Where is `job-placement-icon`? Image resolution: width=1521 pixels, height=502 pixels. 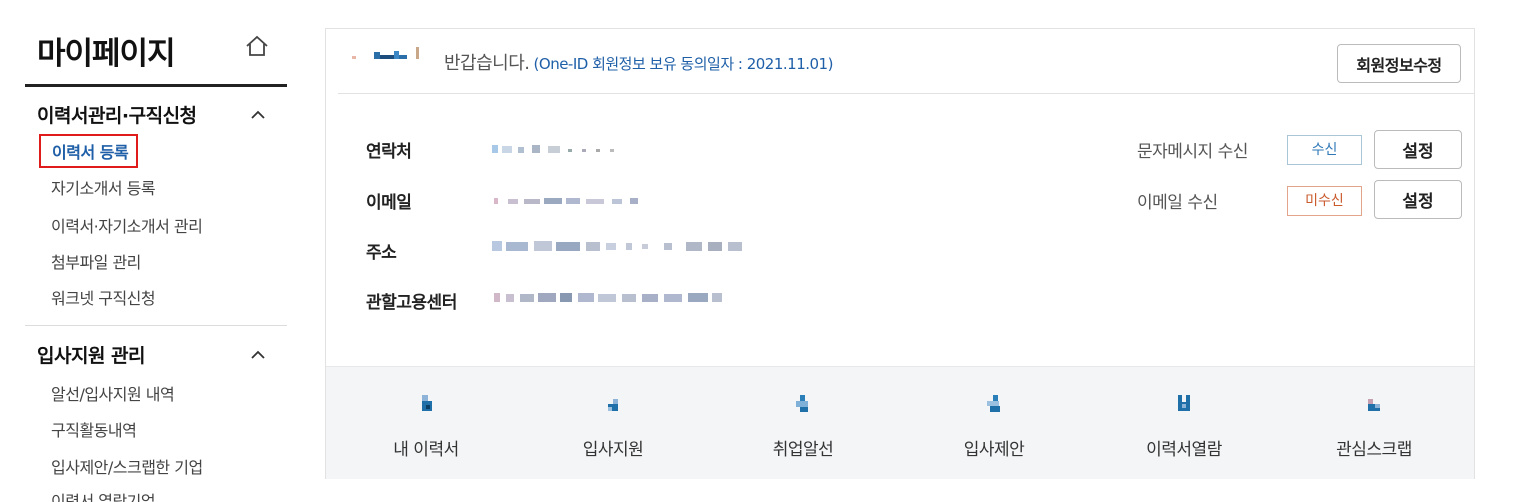 job-placement-icon is located at coordinates (802, 403).